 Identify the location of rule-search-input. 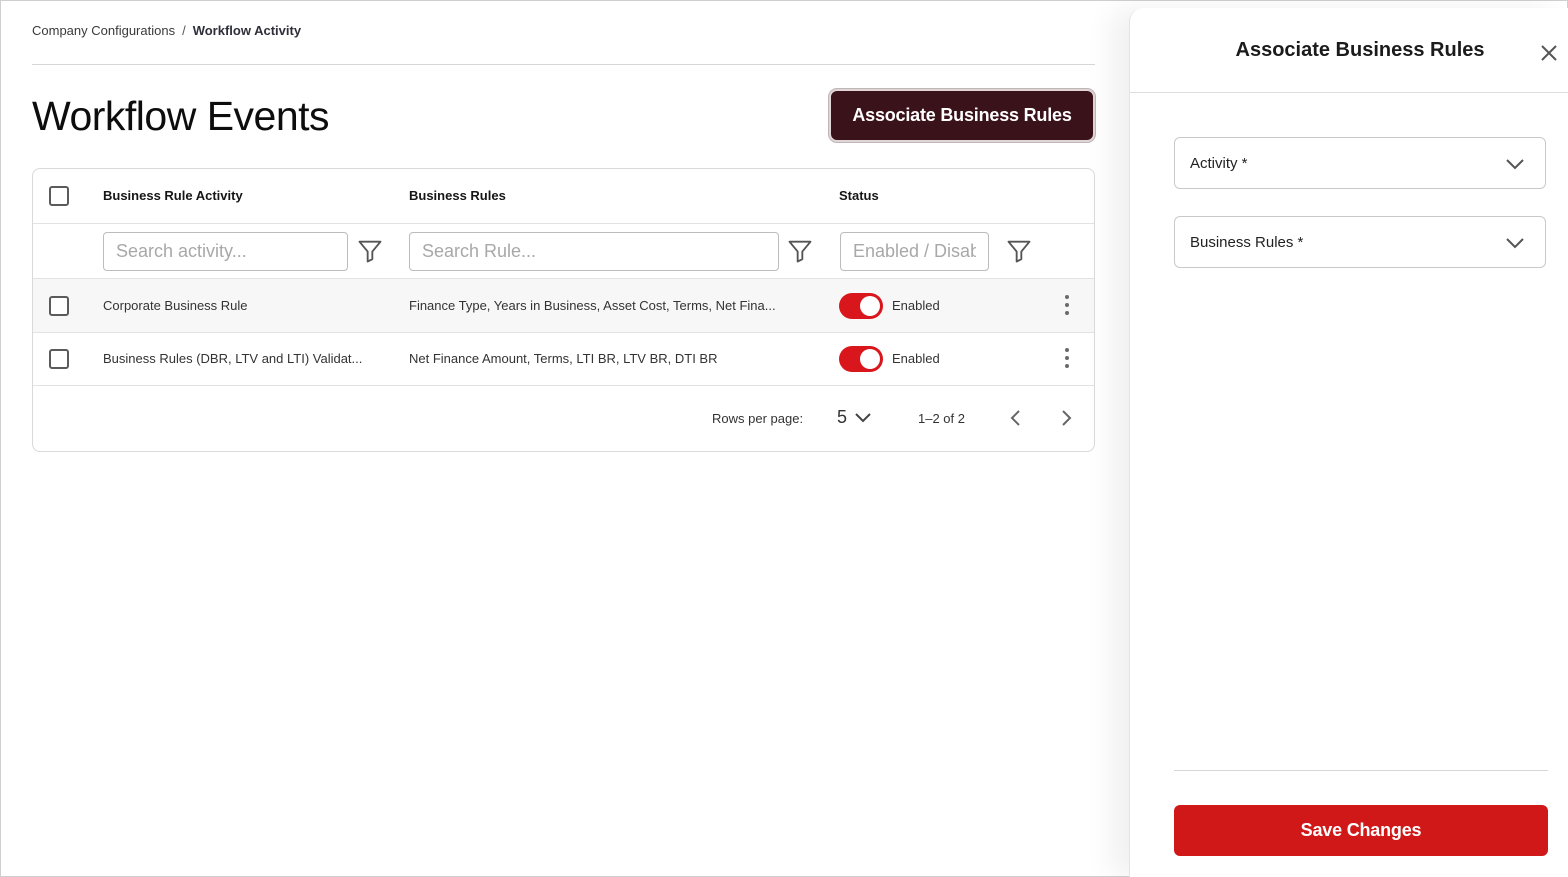
(594, 251).